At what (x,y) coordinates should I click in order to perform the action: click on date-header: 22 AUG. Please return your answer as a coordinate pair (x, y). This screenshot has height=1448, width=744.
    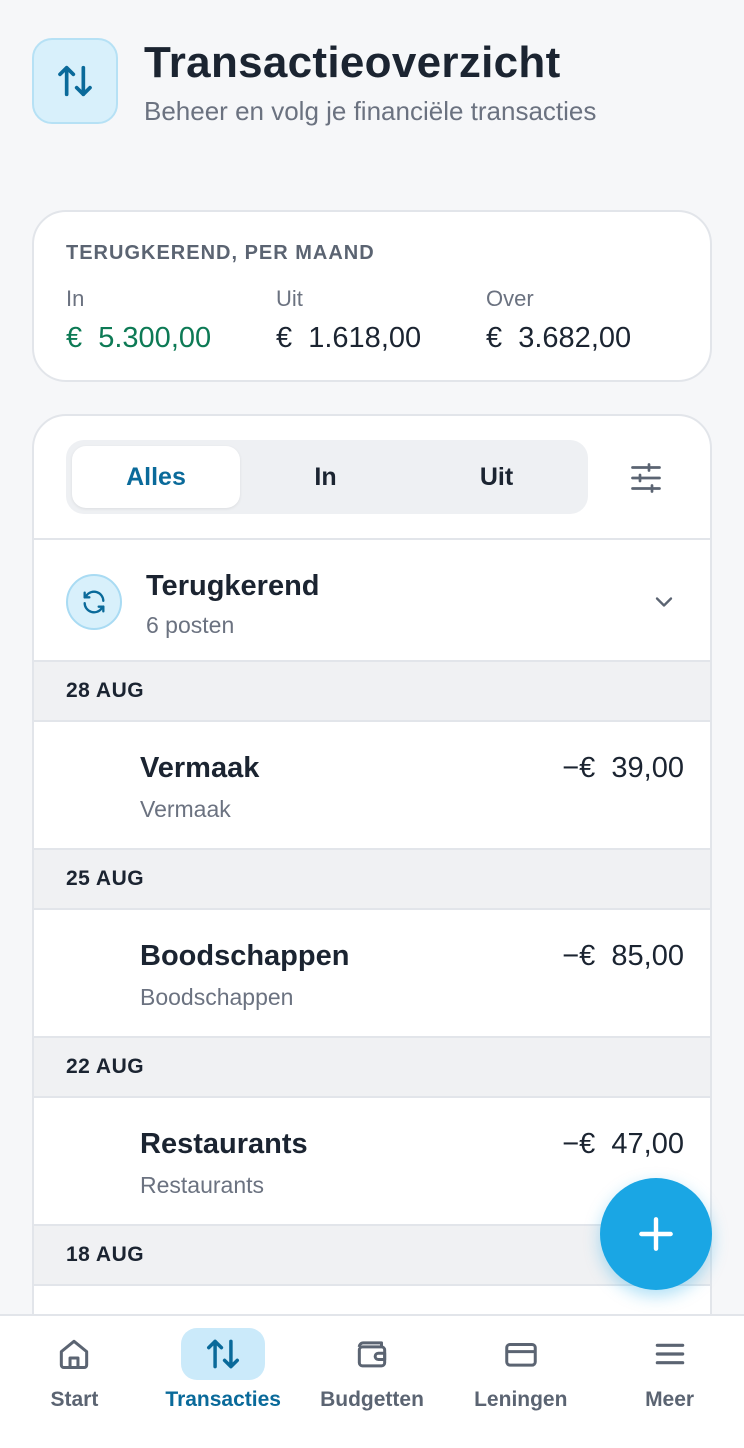
    Looking at the image, I should click on (372, 1068).